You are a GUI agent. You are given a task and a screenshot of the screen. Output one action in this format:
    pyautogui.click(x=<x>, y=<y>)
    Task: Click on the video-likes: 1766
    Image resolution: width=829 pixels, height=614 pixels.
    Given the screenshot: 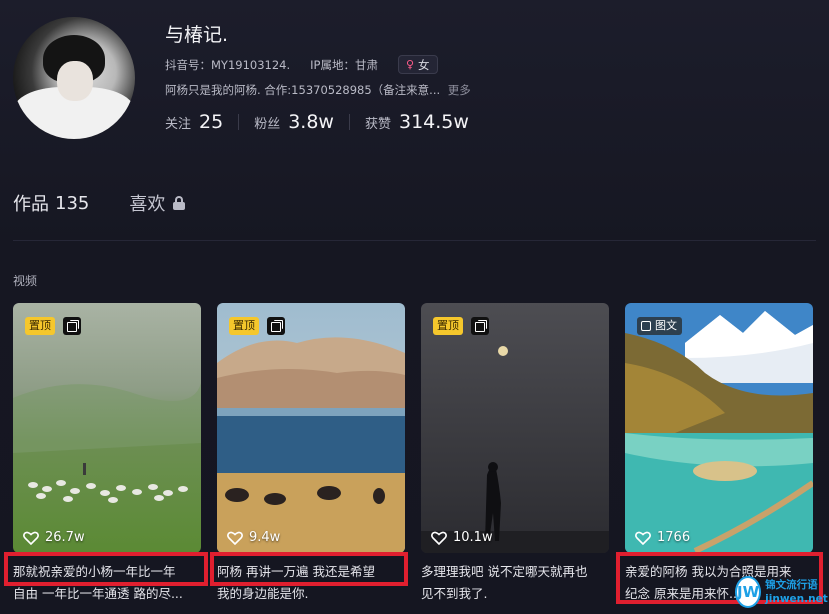 What is the action you would take?
    pyautogui.click(x=662, y=537)
    